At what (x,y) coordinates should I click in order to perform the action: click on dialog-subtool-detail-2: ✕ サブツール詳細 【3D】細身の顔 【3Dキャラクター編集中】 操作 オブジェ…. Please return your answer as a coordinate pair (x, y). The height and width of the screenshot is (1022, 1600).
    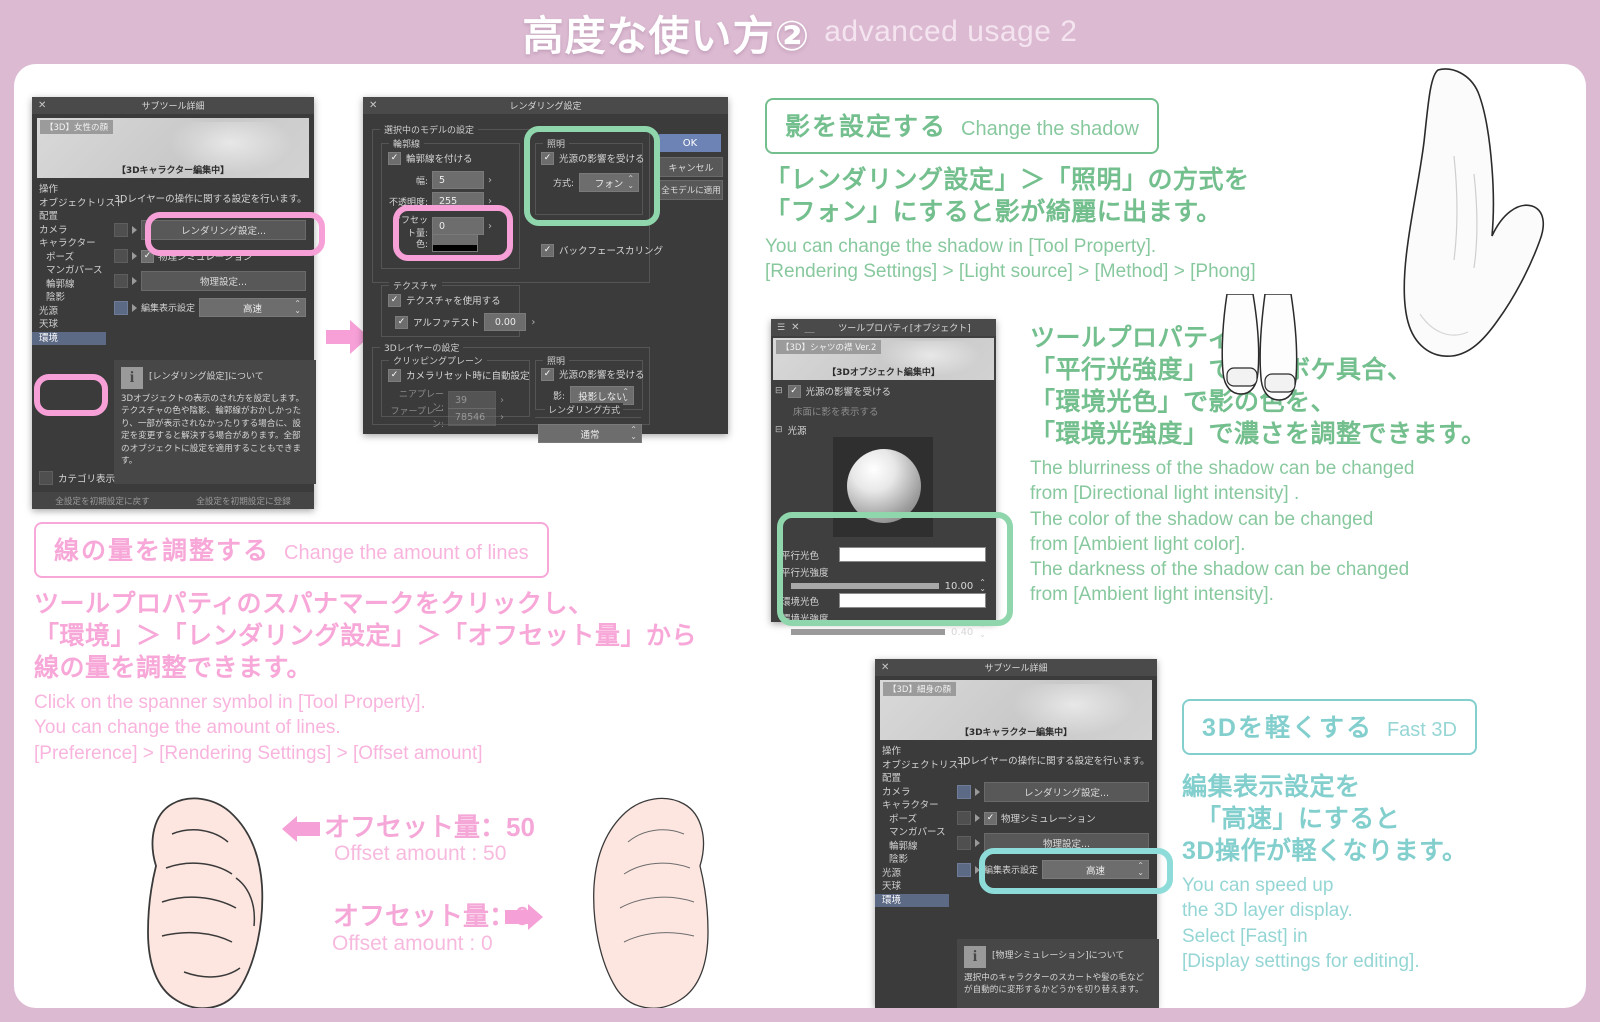
    Looking at the image, I should click on (1017, 833).